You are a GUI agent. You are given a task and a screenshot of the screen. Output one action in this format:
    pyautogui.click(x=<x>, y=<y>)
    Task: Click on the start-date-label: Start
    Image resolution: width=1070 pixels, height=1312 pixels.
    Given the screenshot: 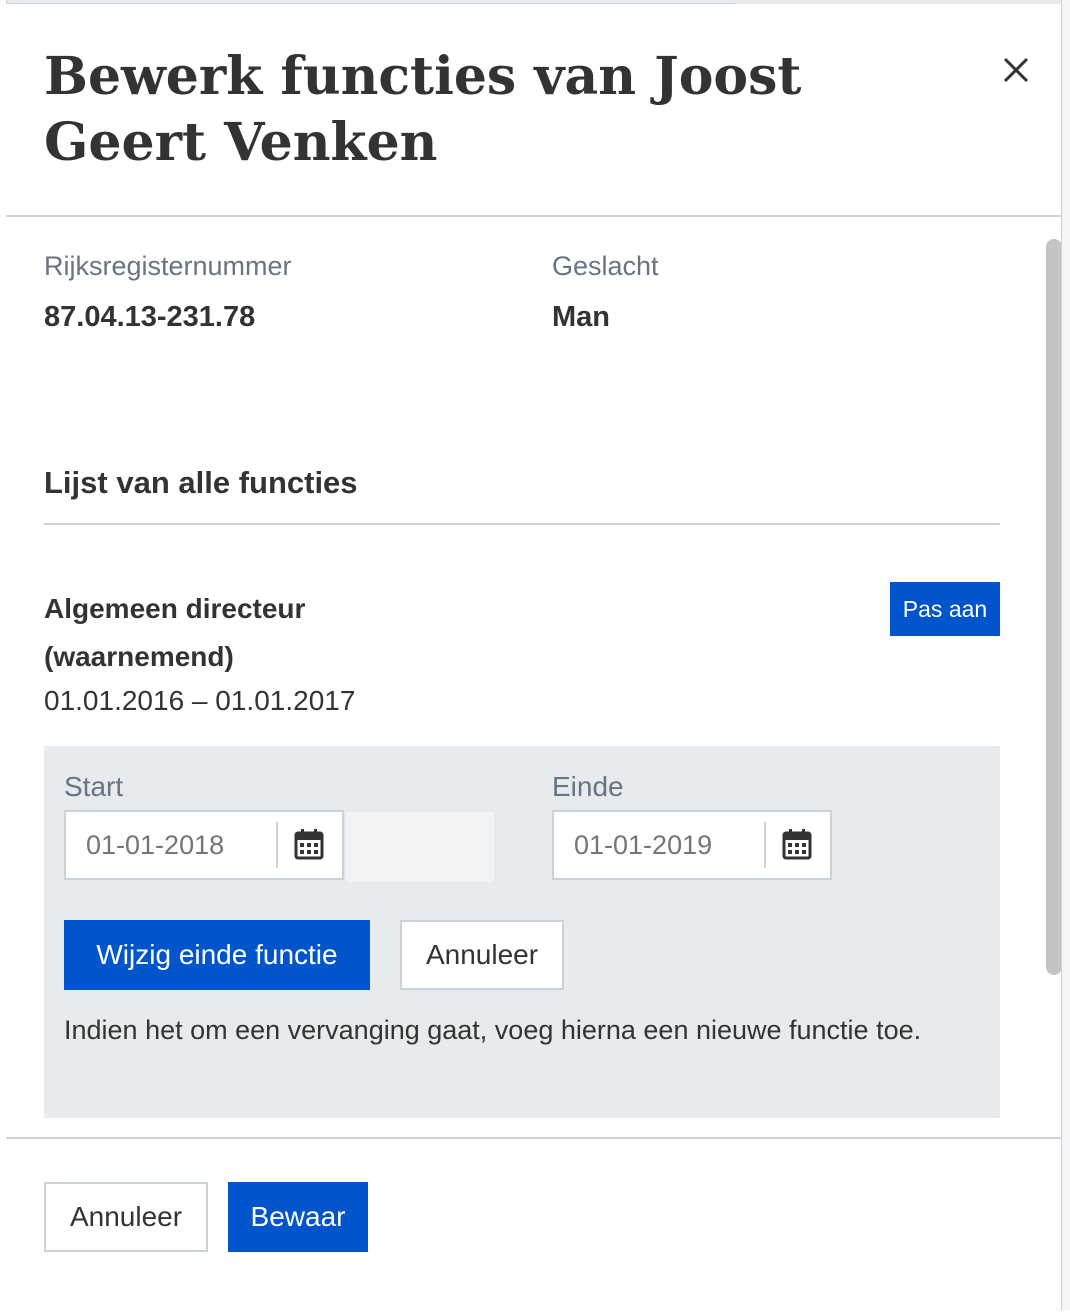 What is the action you would take?
    pyautogui.click(x=94, y=786)
    